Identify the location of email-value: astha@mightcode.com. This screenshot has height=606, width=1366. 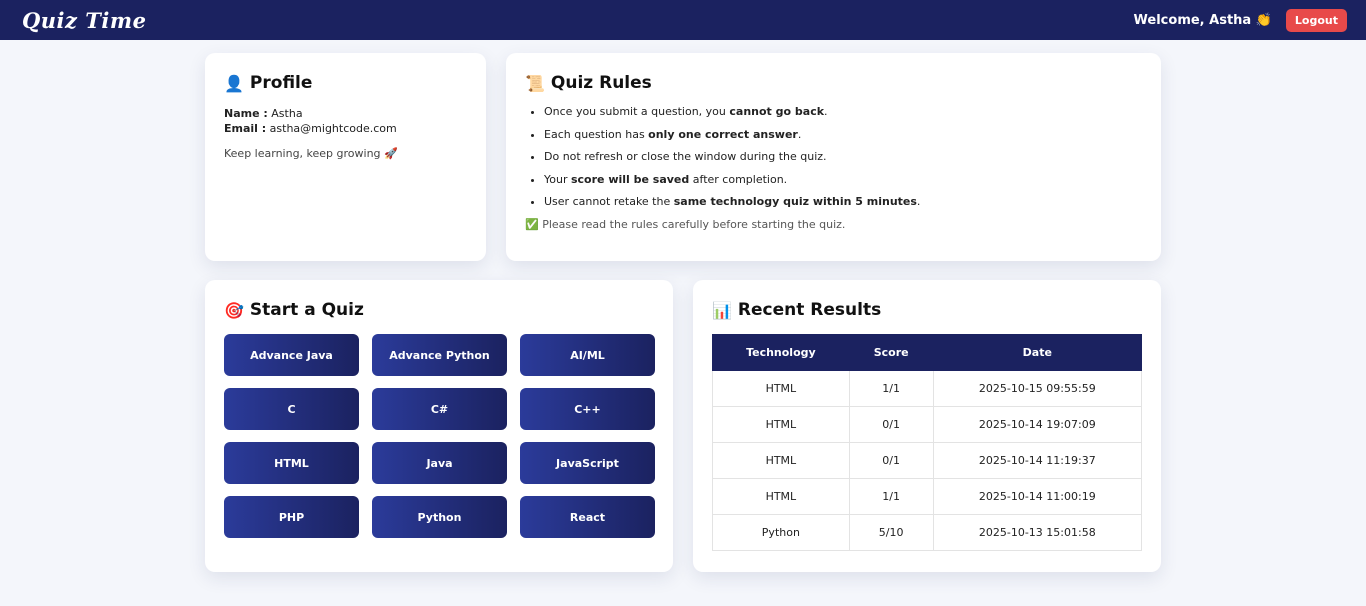
(333, 128).